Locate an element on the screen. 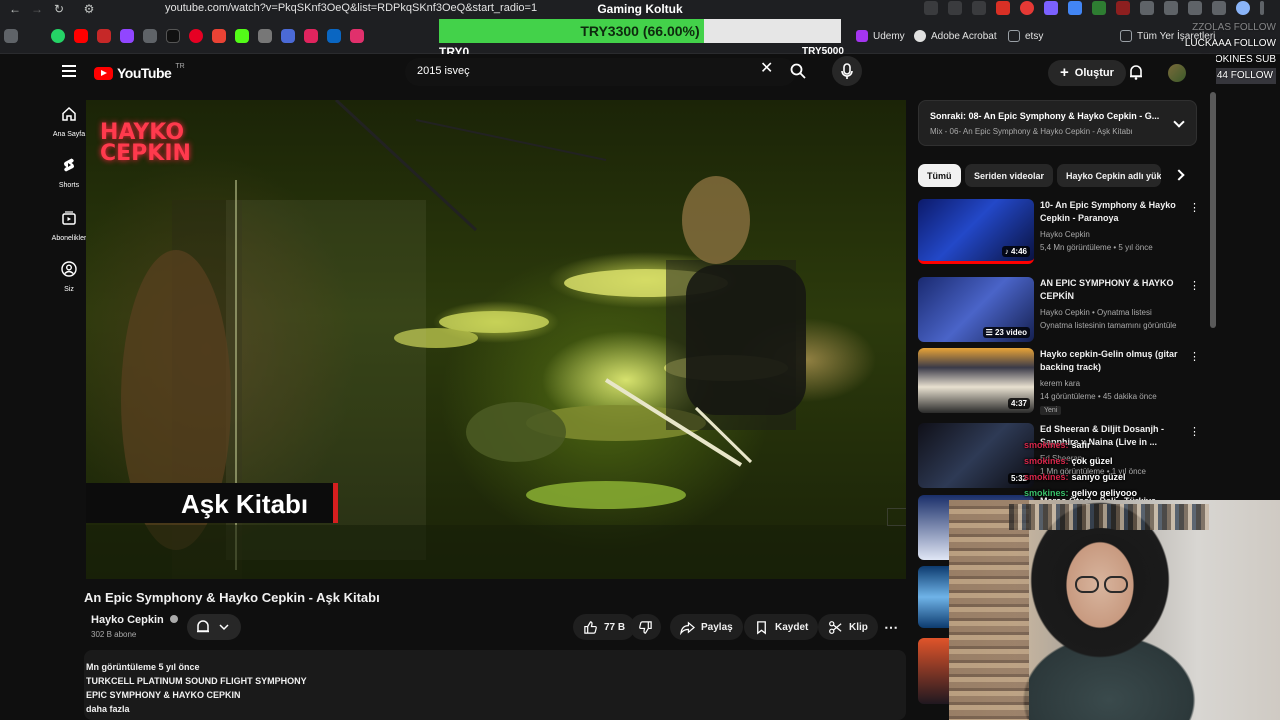 The image size is (1280, 720). create-label: Oluştur is located at coordinates (1094, 73).